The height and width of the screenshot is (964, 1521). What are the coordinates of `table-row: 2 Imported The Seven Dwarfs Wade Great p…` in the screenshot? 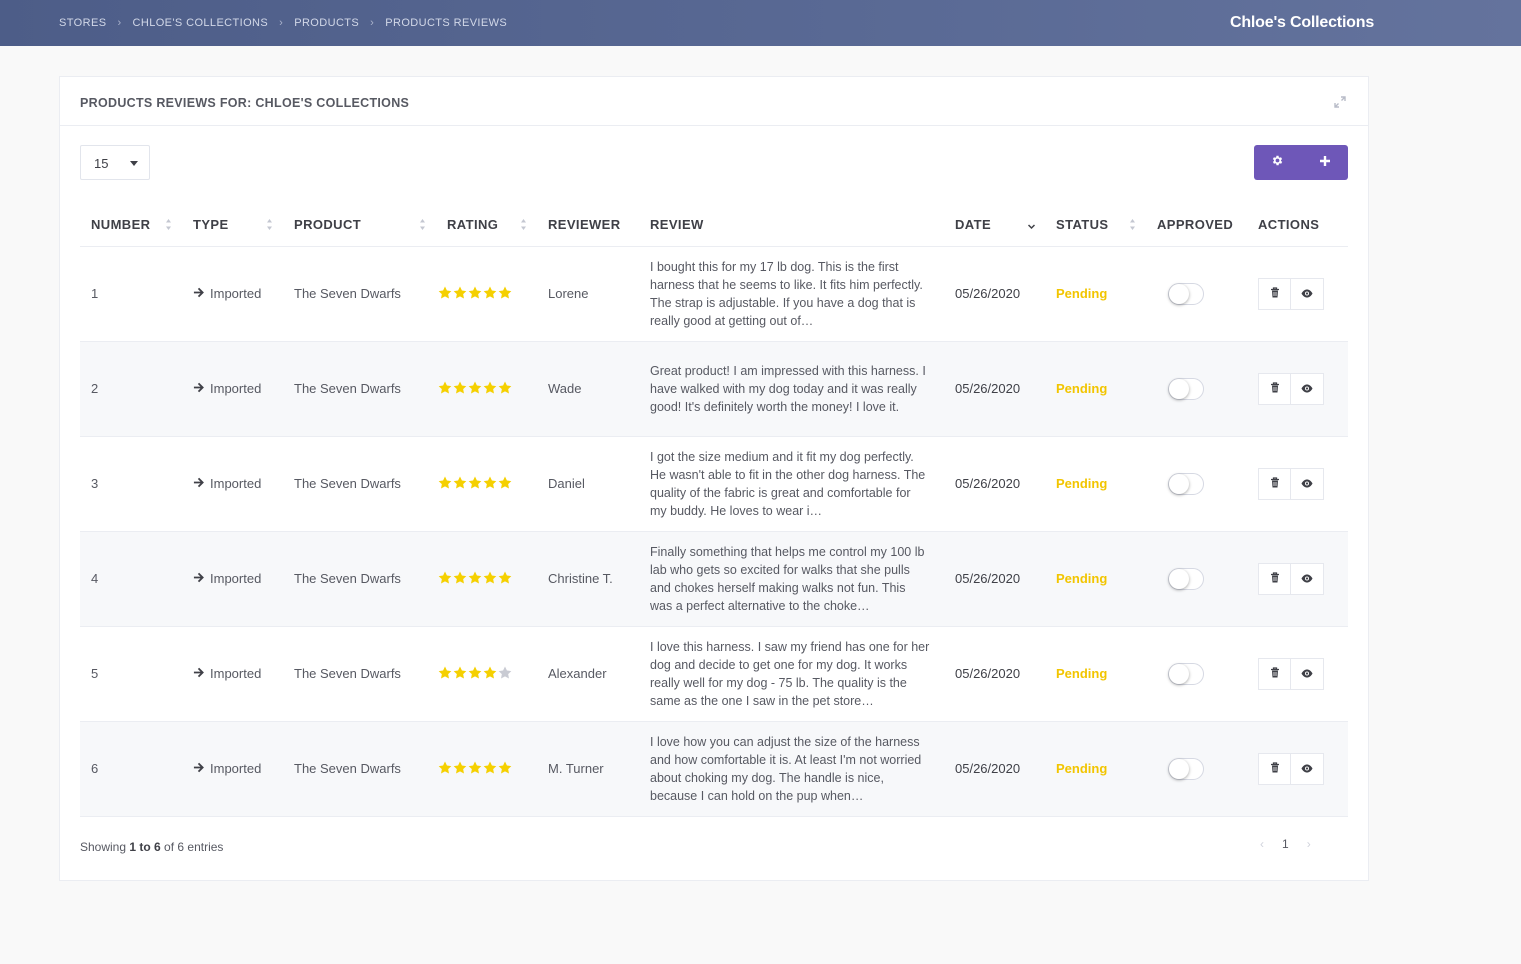 It's located at (714, 389).